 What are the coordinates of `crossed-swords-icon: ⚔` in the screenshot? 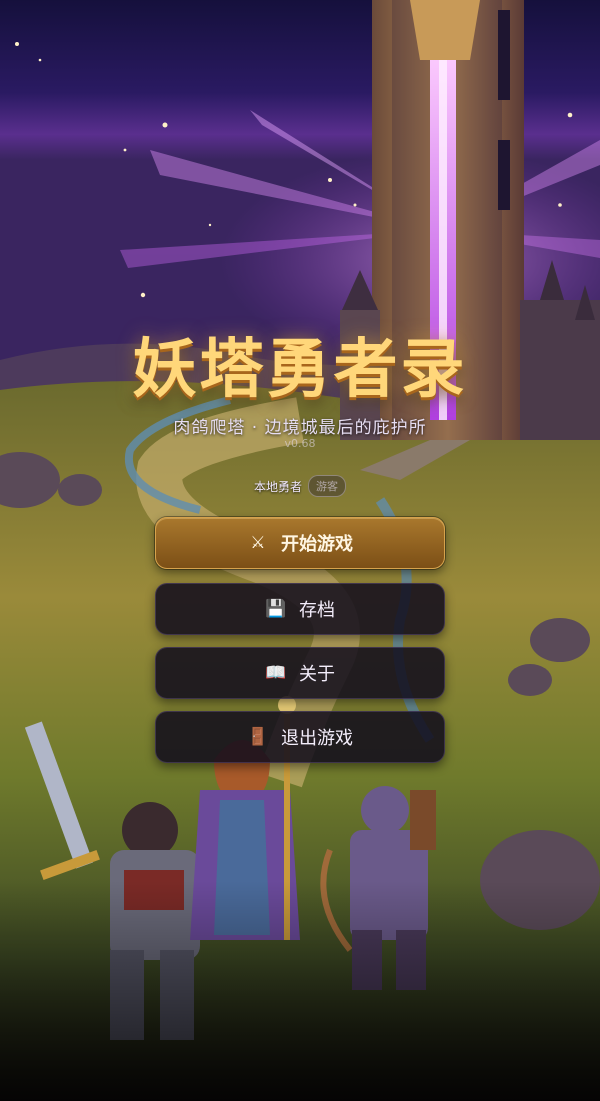 It's located at (258, 543).